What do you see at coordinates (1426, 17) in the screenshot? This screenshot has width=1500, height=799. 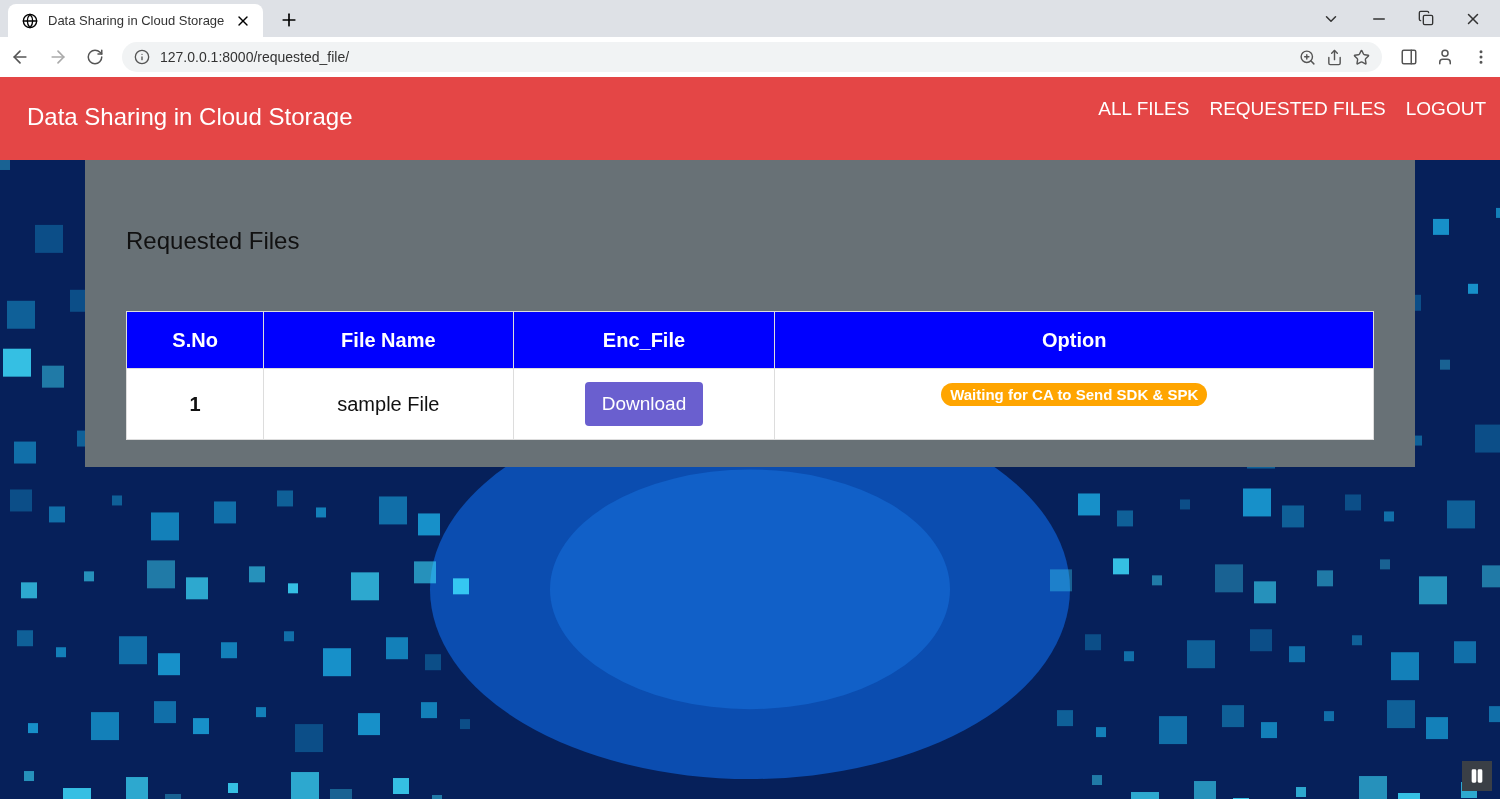 I see `restore-icon` at bounding box center [1426, 17].